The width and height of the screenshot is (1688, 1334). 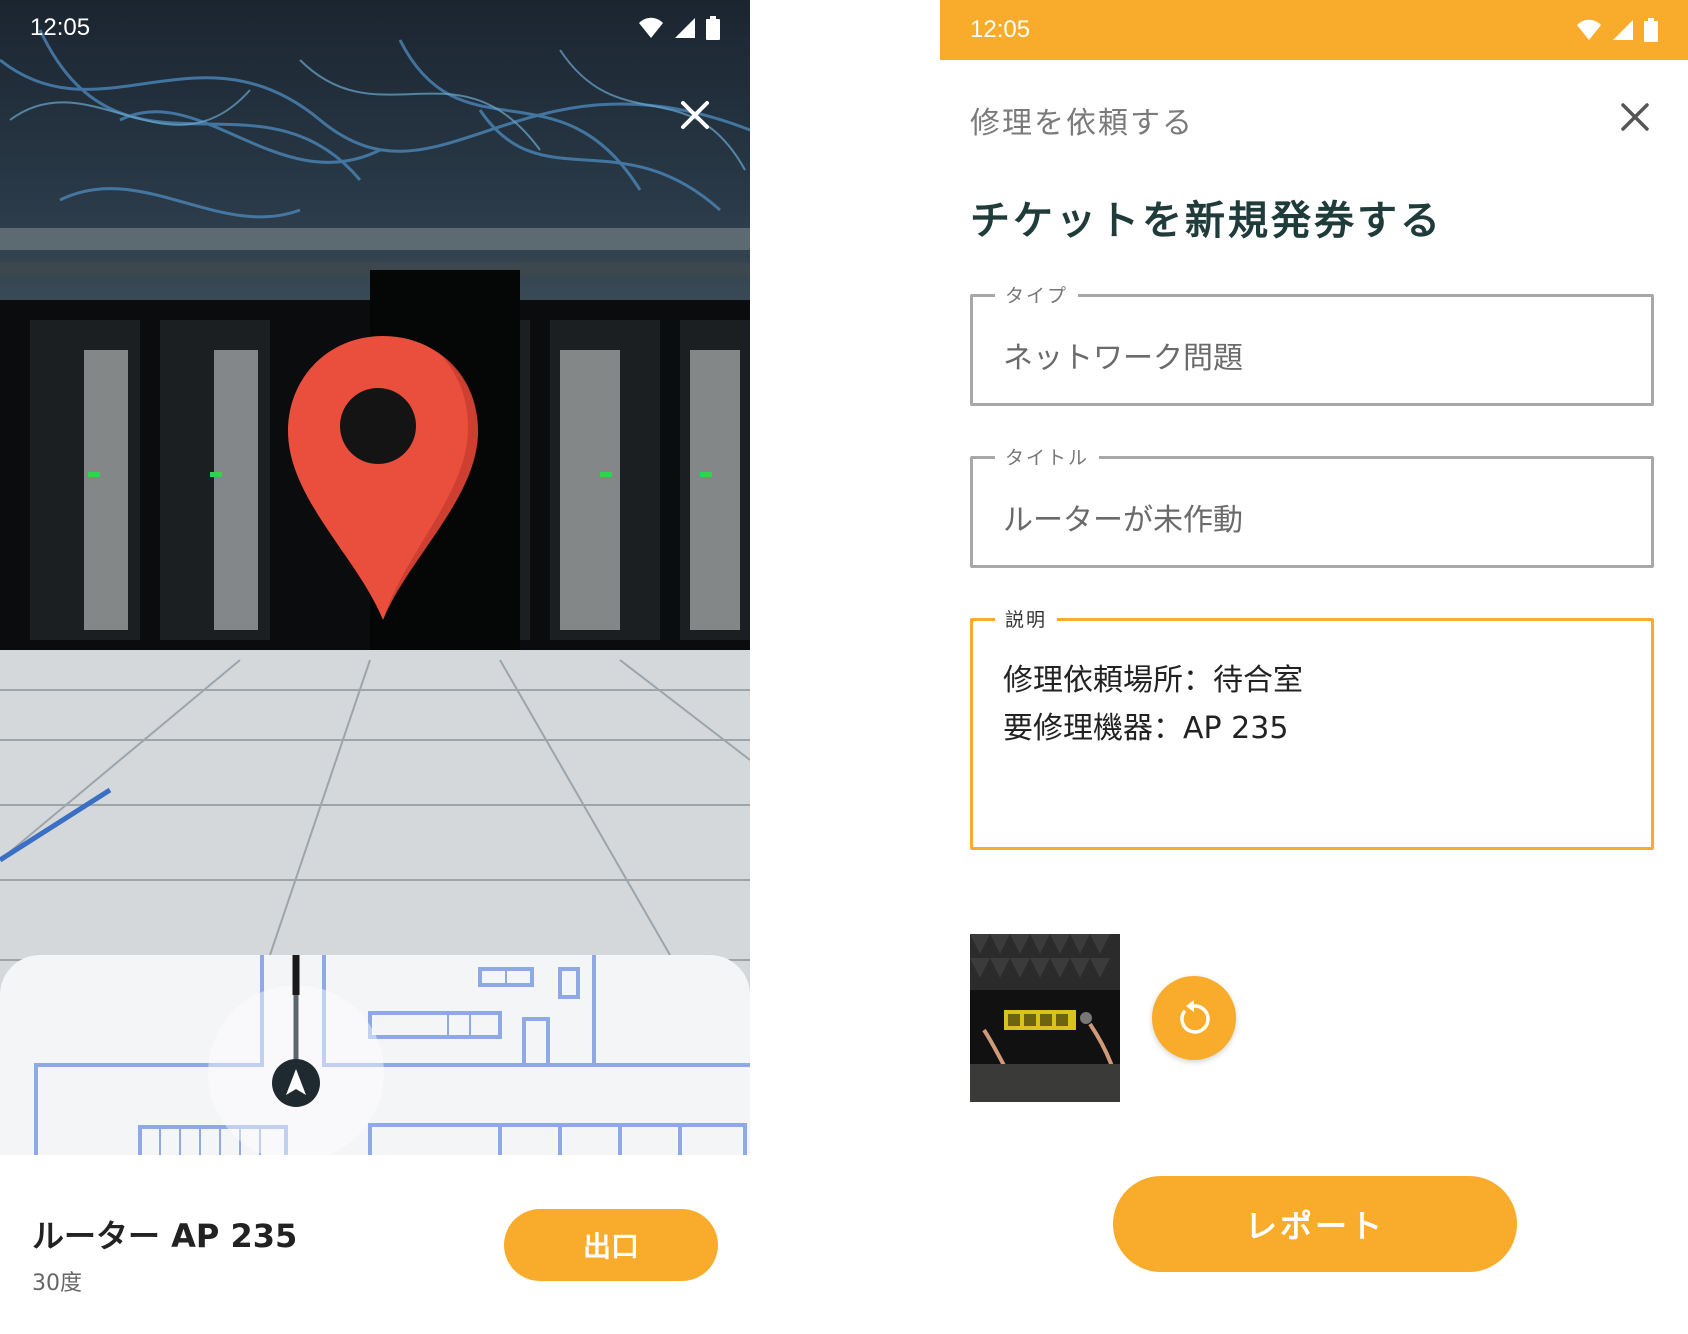 I want to click on description-text: 修理依頼場所：待合室 要修理機器：AP 235, so click(x=1318, y=705).